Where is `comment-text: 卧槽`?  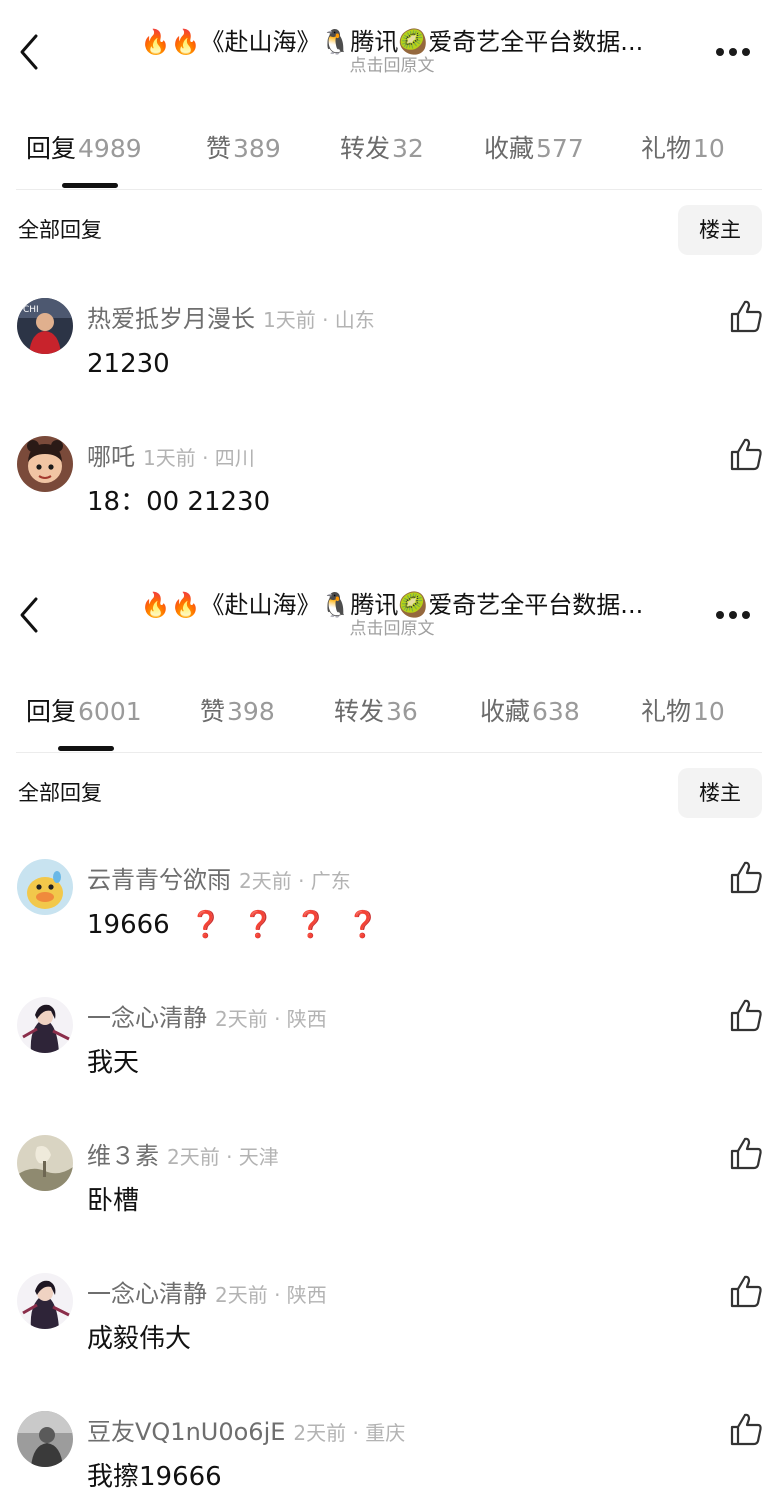
comment-text: 卧槽 is located at coordinates (113, 1201).